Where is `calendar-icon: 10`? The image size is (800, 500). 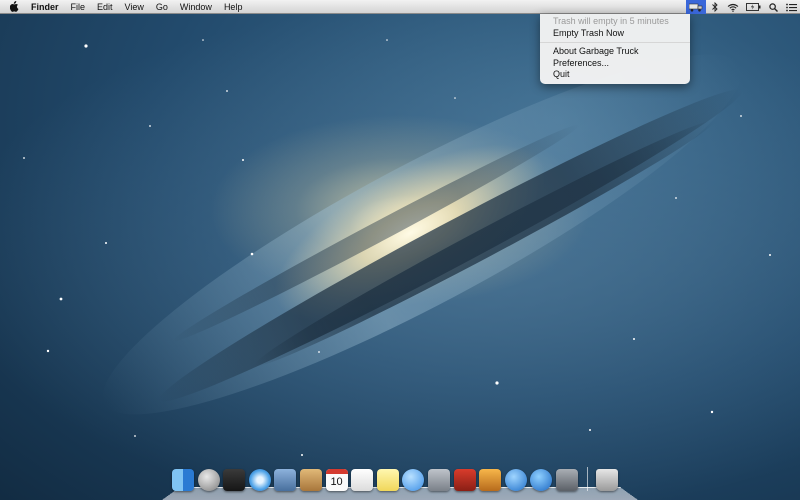 calendar-icon: 10 is located at coordinates (336, 480).